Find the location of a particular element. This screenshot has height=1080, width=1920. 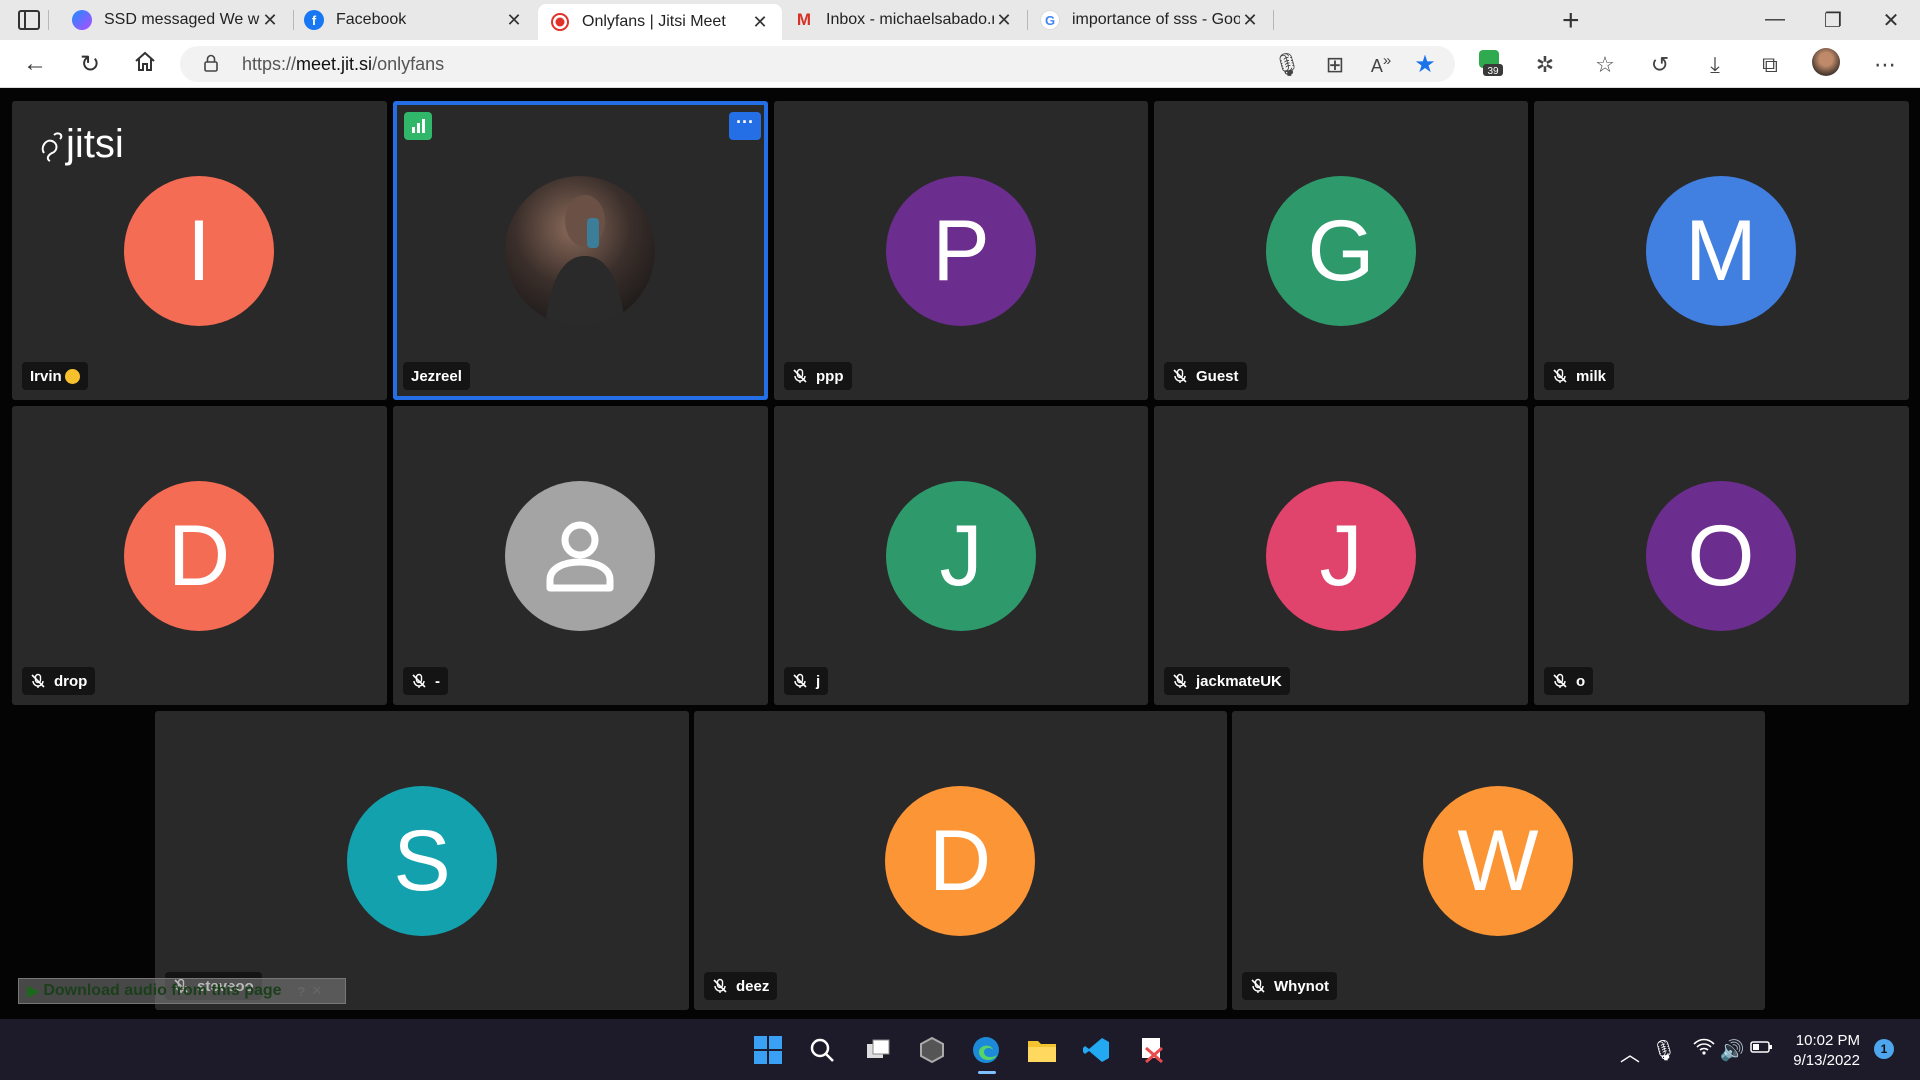

tab-facebook: f Facebook ✕ is located at coordinates (414, 20).